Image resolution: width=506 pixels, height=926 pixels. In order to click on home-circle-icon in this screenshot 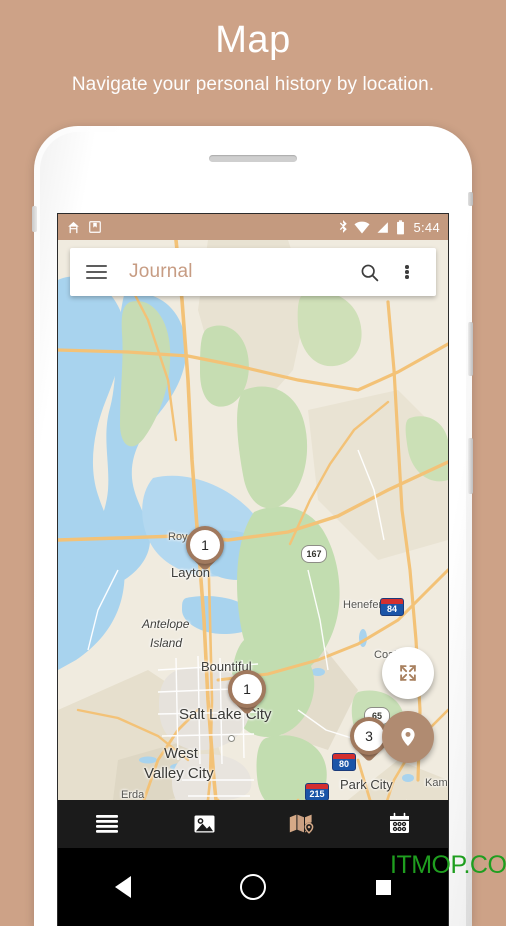, I will do `click(253, 887)`.